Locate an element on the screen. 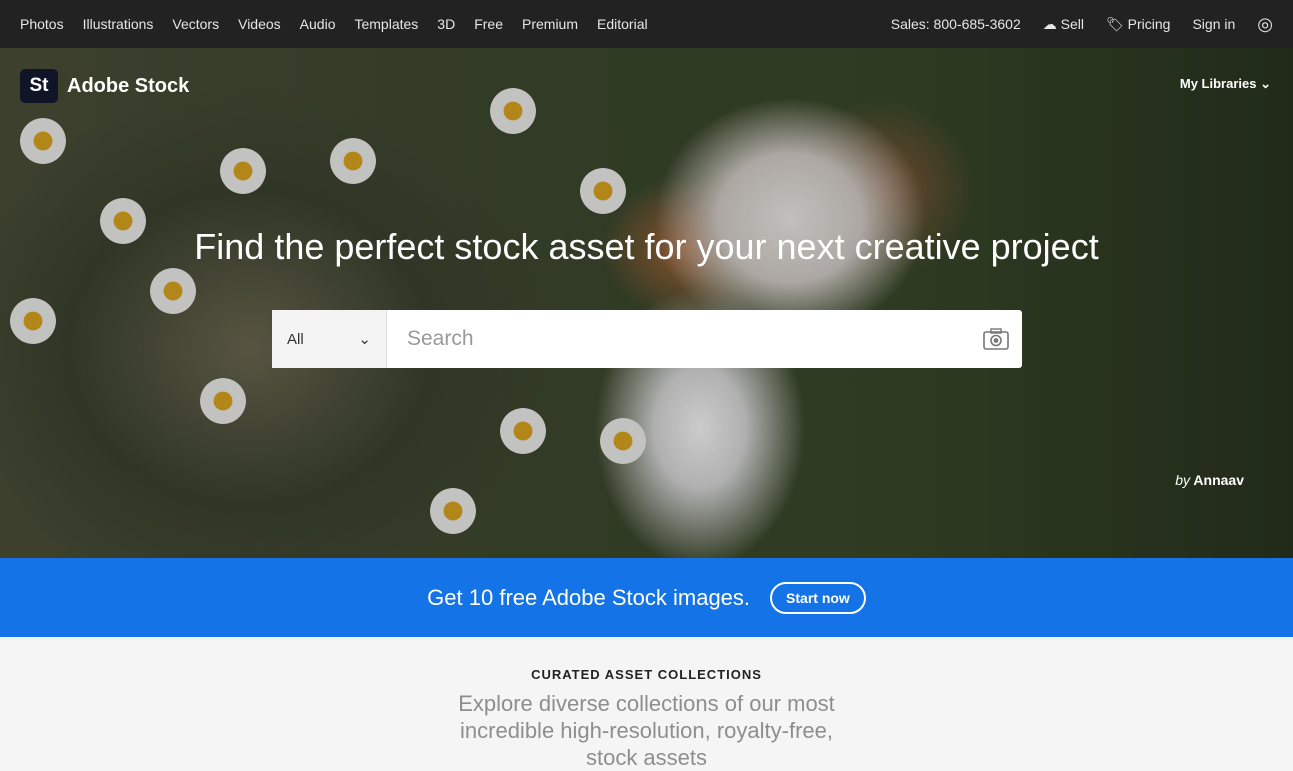 The width and height of the screenshot is (1293, 771). category-value: All is located at coordinates (295, 339).